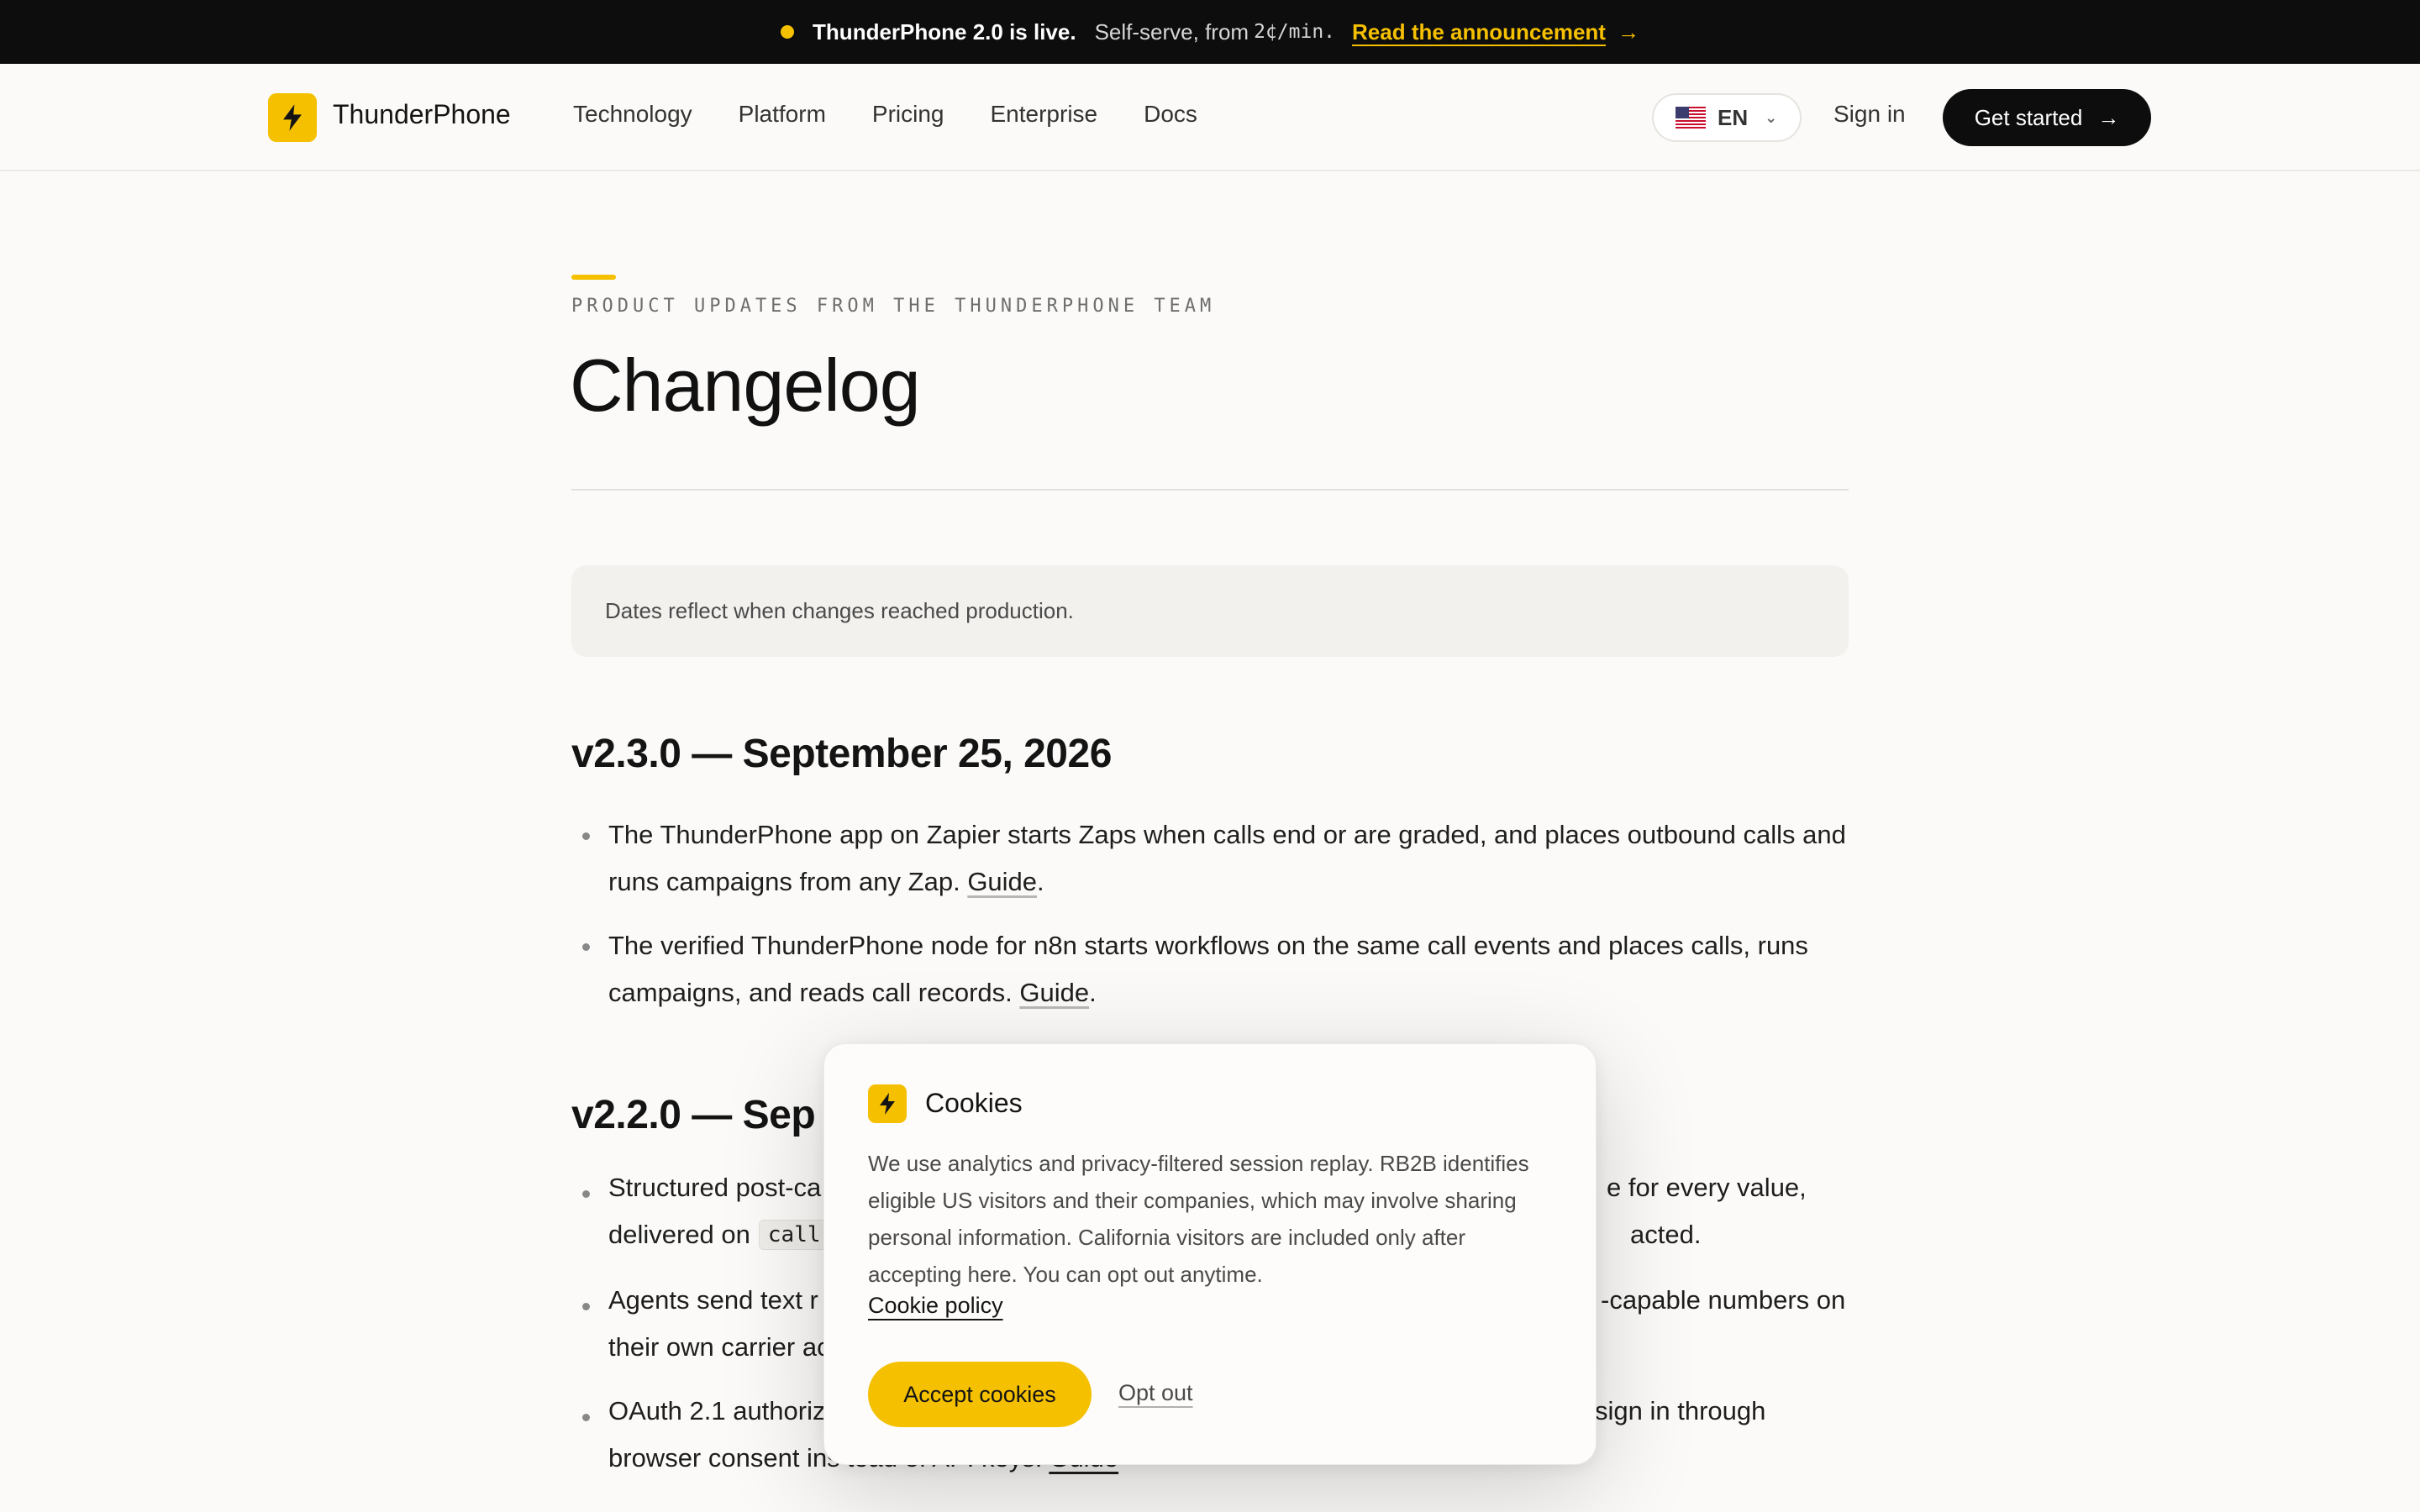 This screenshot has width=2420, height=1512. What do you see at coordinates (1680, 1410) in the screenshot?
I see `list-item-fragment: sign in through` at bounding box center [1680, 1410].